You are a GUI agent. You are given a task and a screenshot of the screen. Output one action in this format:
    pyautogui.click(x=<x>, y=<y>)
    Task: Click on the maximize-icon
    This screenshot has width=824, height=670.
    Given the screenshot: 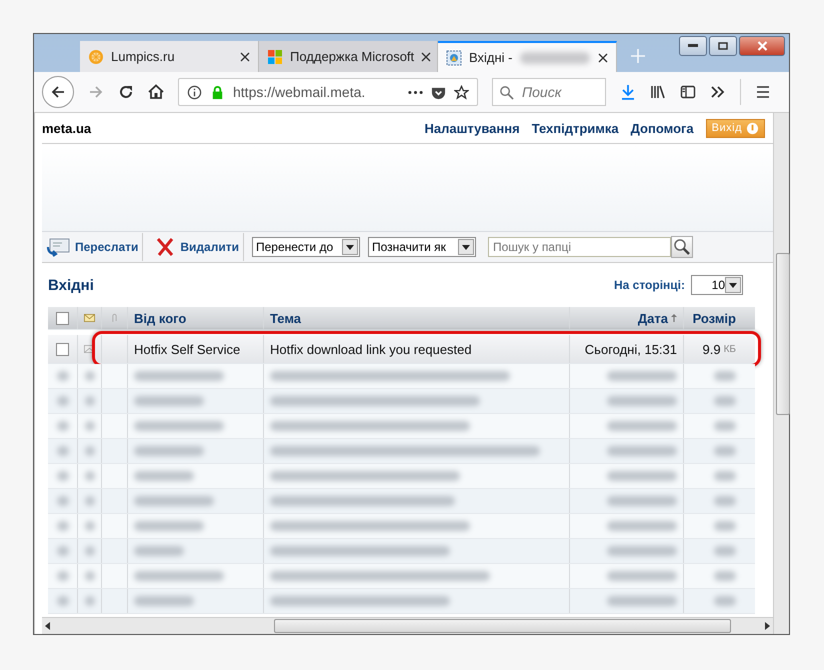 What is the action you would take?
    pyautogui.click(x=723, y=46)
    